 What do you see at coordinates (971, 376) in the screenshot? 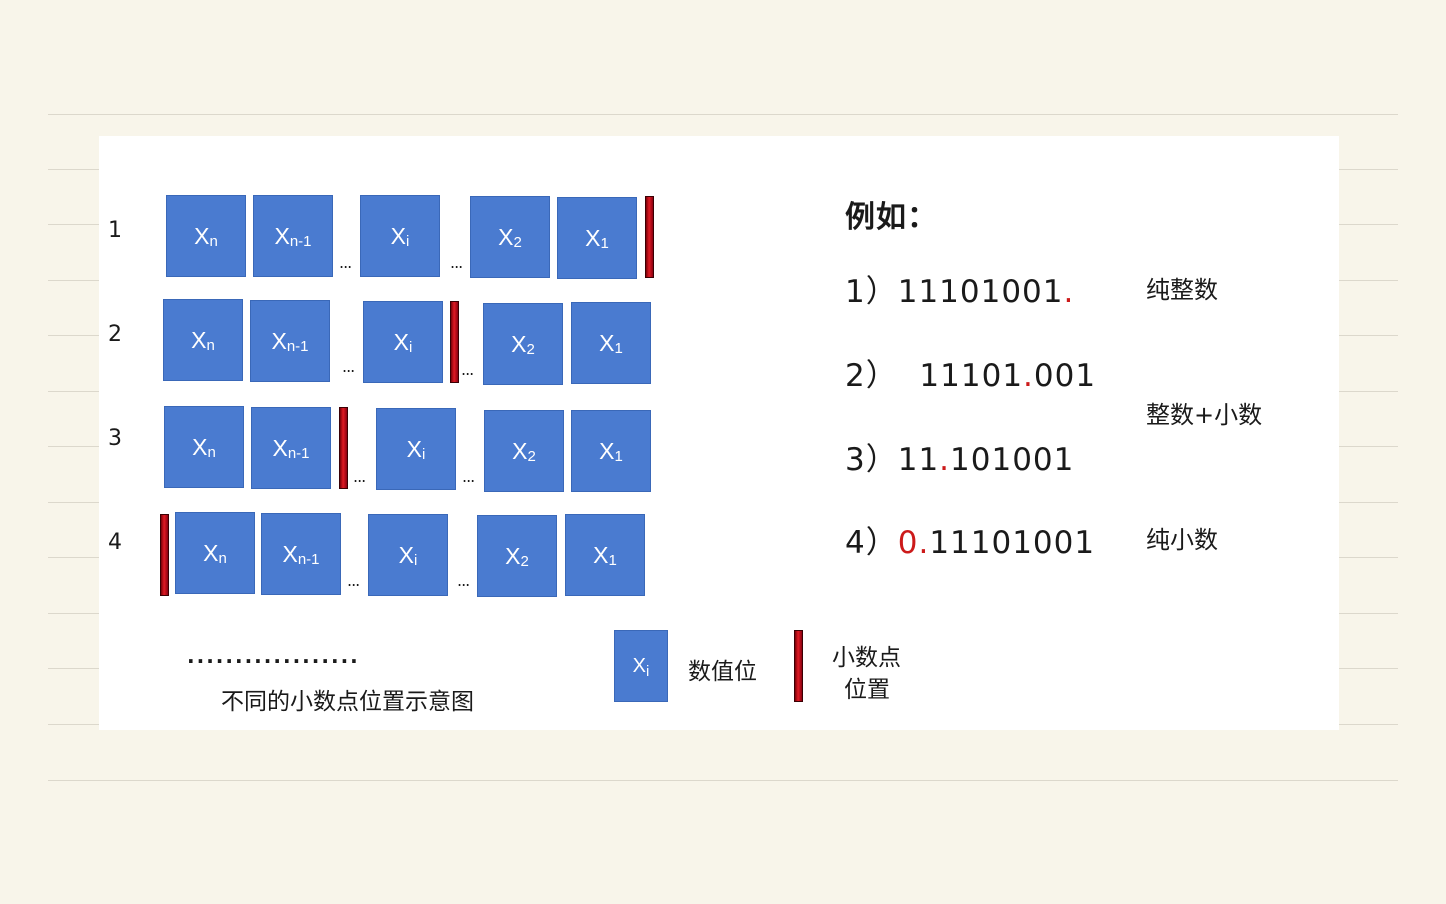
I see `example-2: 2） 11101.001` at bounding box center [971, 376].